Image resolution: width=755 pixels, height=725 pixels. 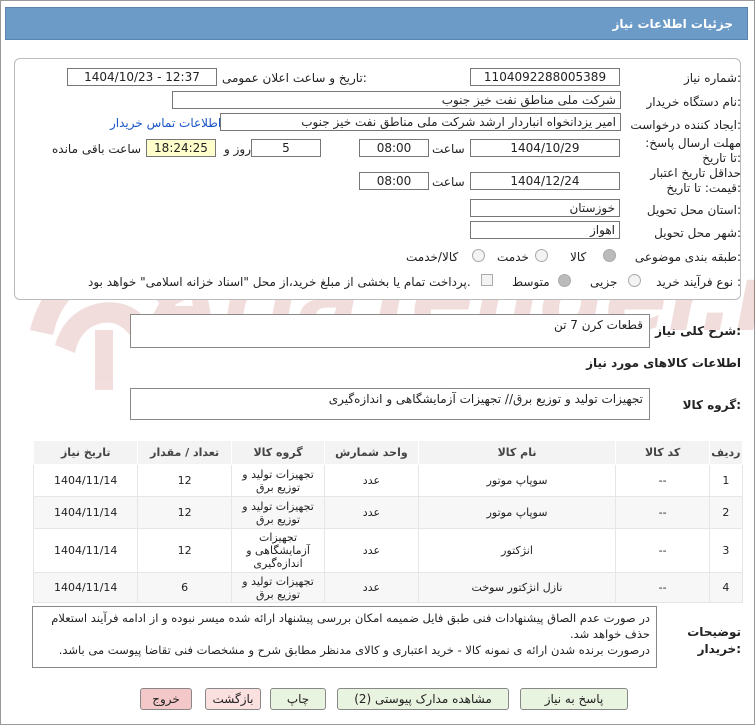 What do you see at coordinates (545, 148) in the screenshot?
I see `reply-date-field: 1404/10/29` at bounding box center [545, 148].